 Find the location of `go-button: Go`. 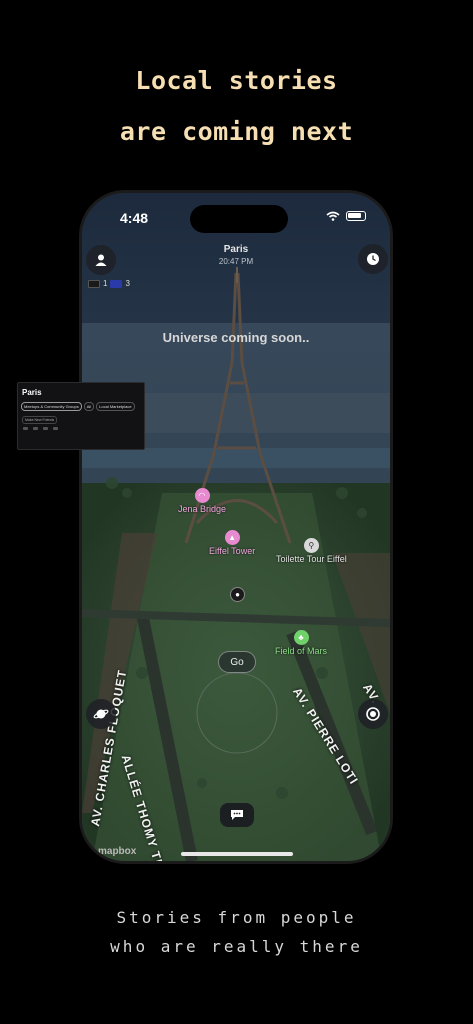

go-button: Go is located at coordinates (237, 662).